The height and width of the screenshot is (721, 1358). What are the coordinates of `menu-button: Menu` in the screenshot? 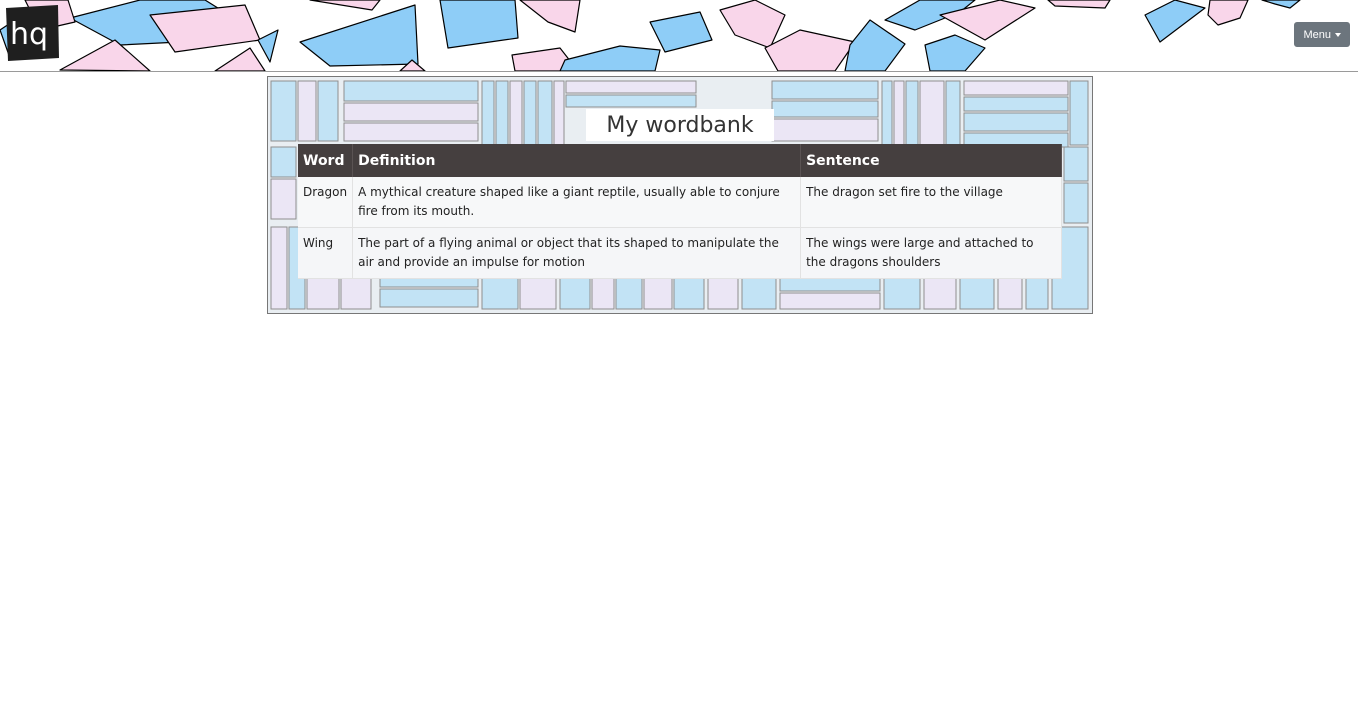 It's located at (1322, 34).